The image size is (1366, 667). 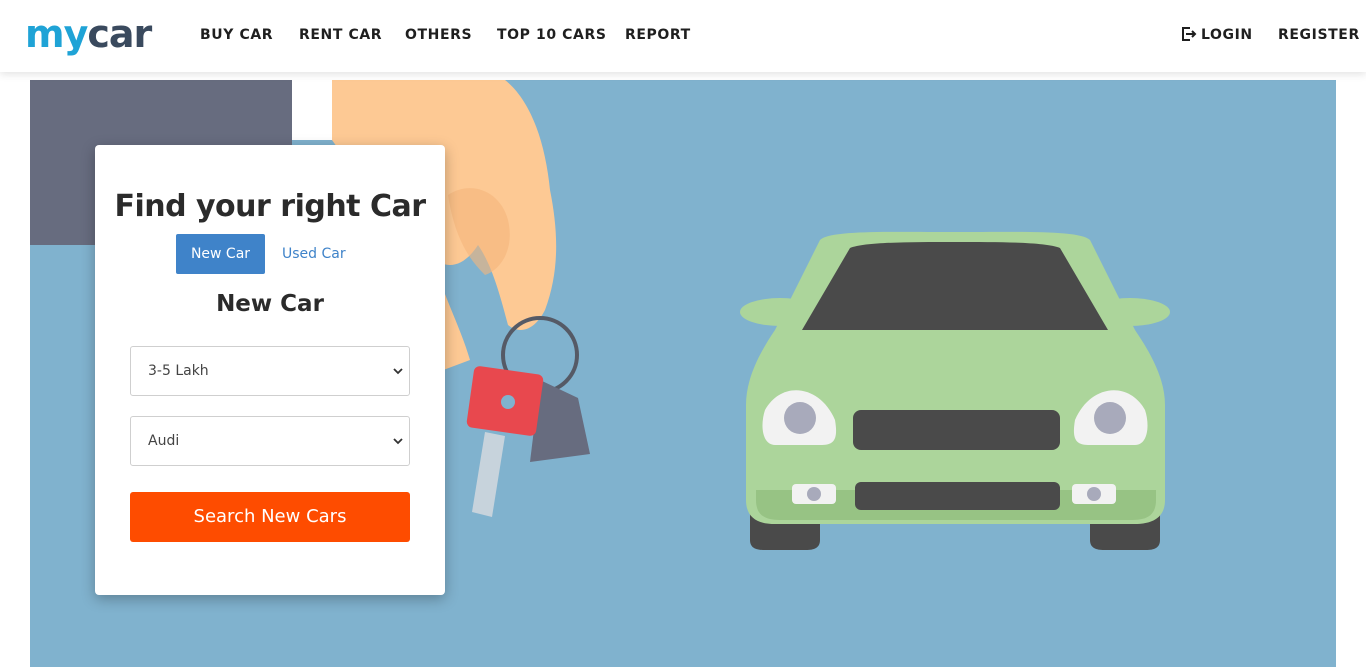 What do you see at coordinates (1189, 34) in the screenshot?
I see `sign-in-icon` at bounding box center [1189, 34].